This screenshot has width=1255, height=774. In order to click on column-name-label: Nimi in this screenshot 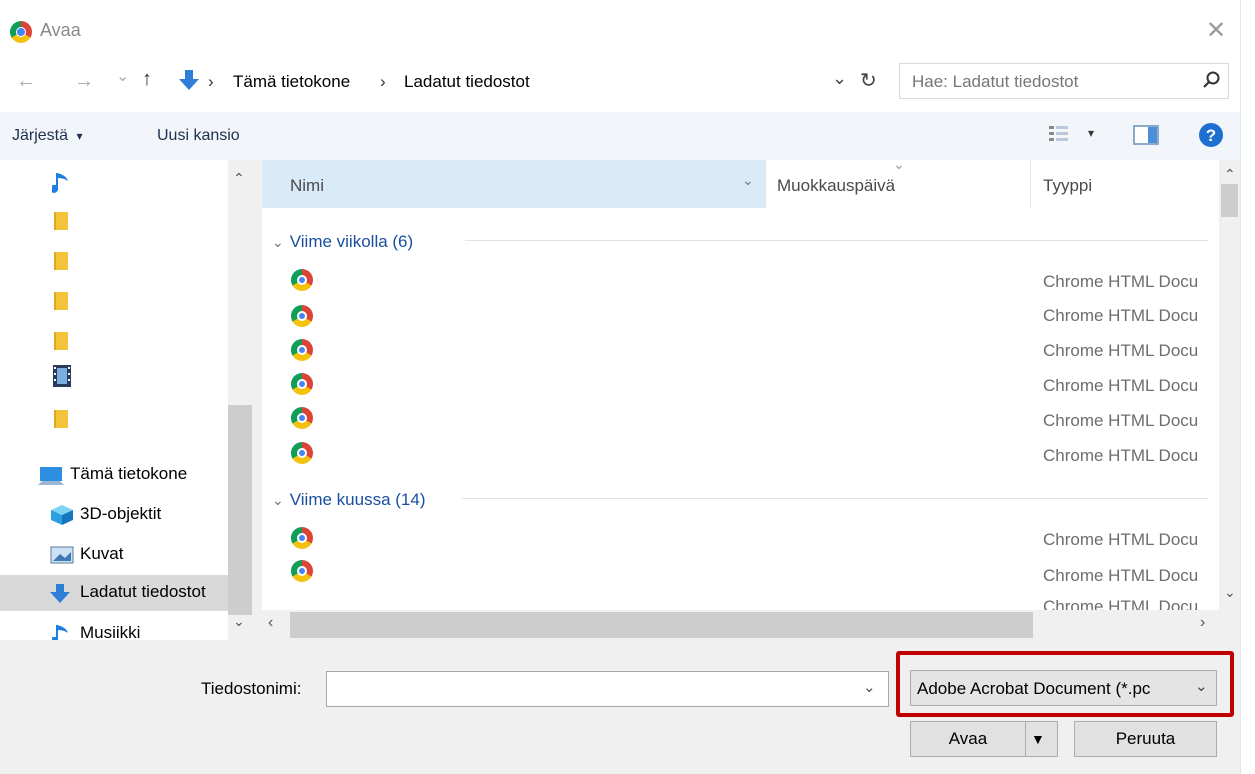, I will do `click(307, 185)`.